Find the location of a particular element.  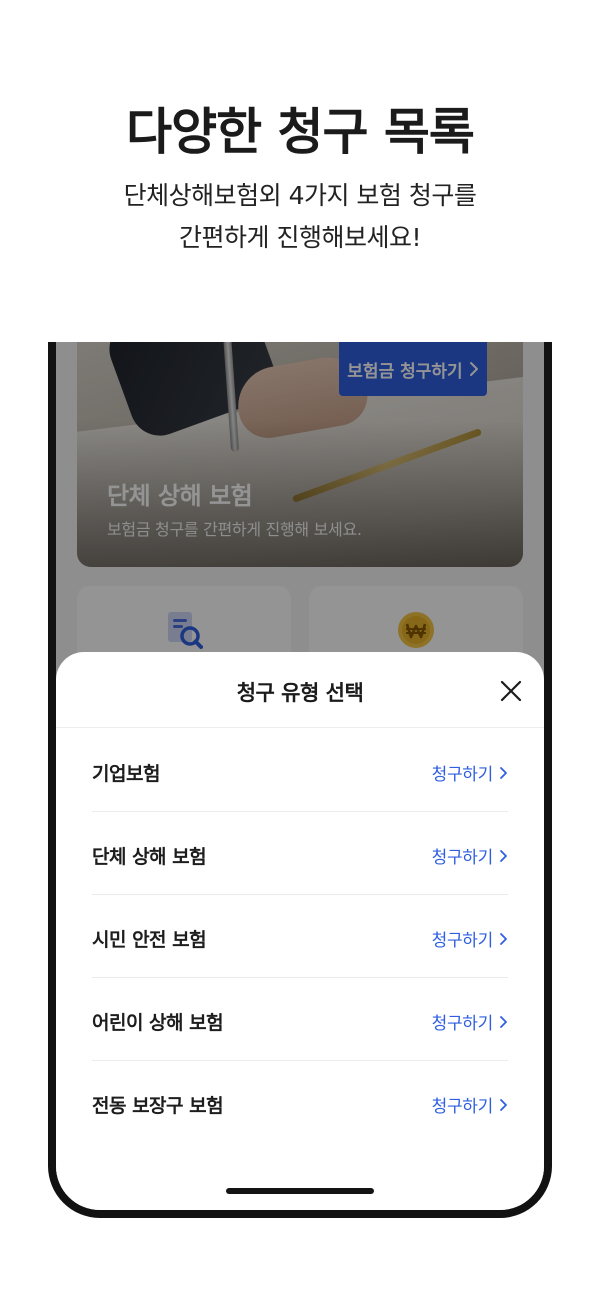

close-icon is located at coordinates (511, 691).